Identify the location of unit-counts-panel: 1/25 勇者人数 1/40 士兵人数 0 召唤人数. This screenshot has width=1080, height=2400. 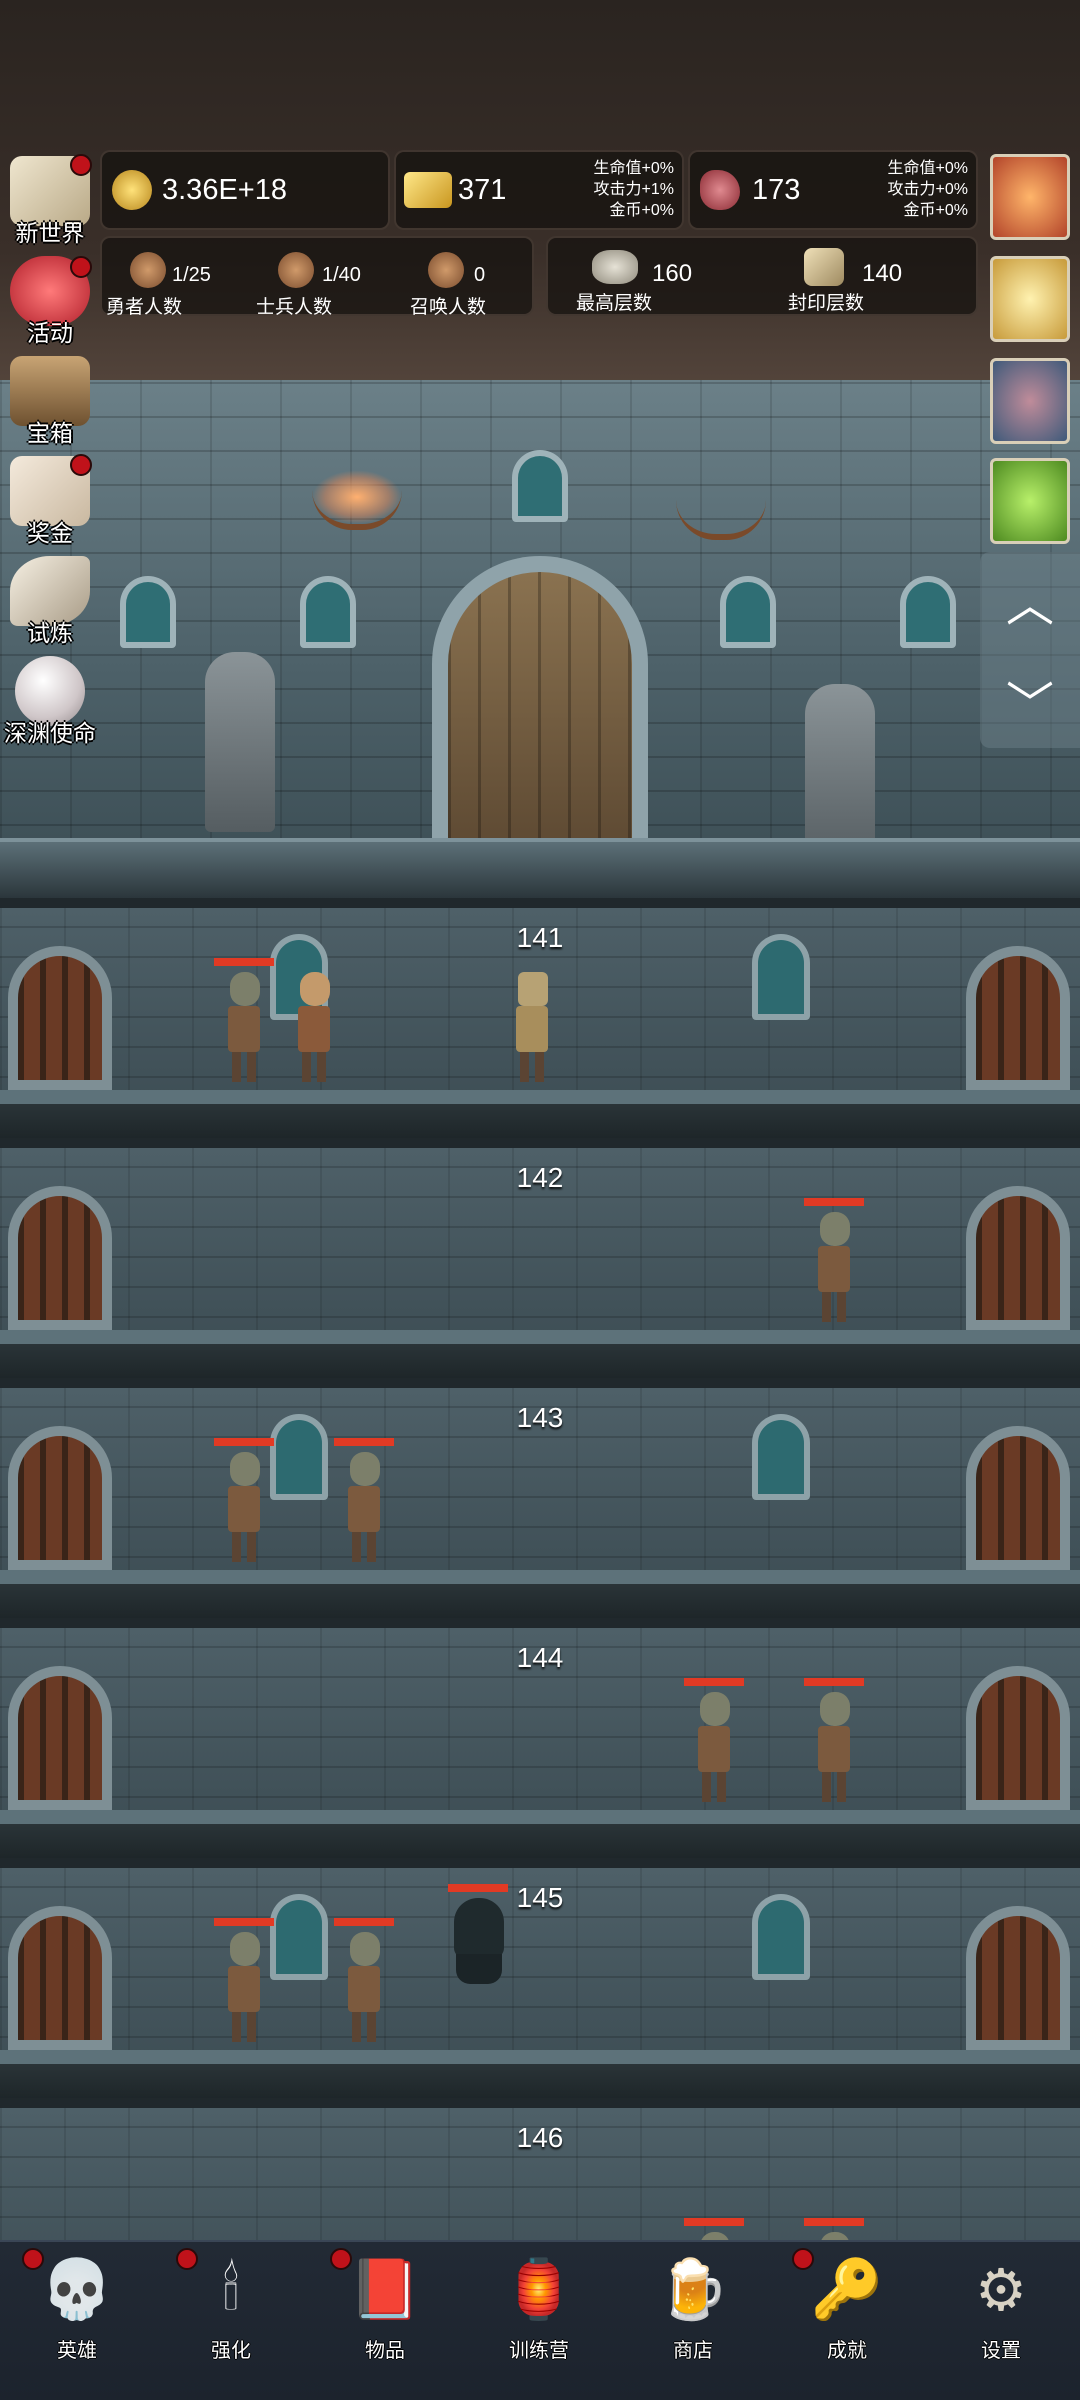
(317, 277).